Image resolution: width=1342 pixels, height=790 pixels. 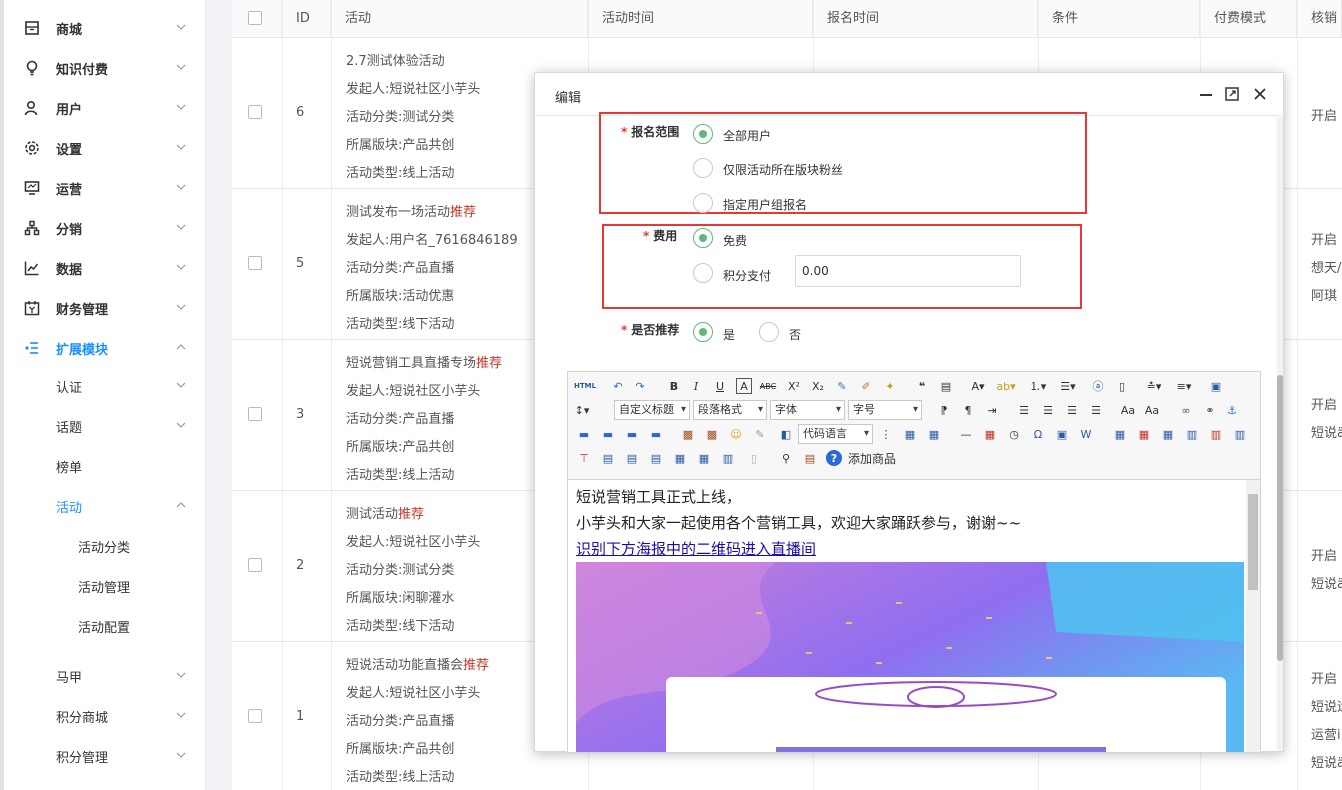 What do you see at coordinates (886, 434) in the screenshot?
I see `page-break-icon: ⋮` at bounding box center [886, 434].